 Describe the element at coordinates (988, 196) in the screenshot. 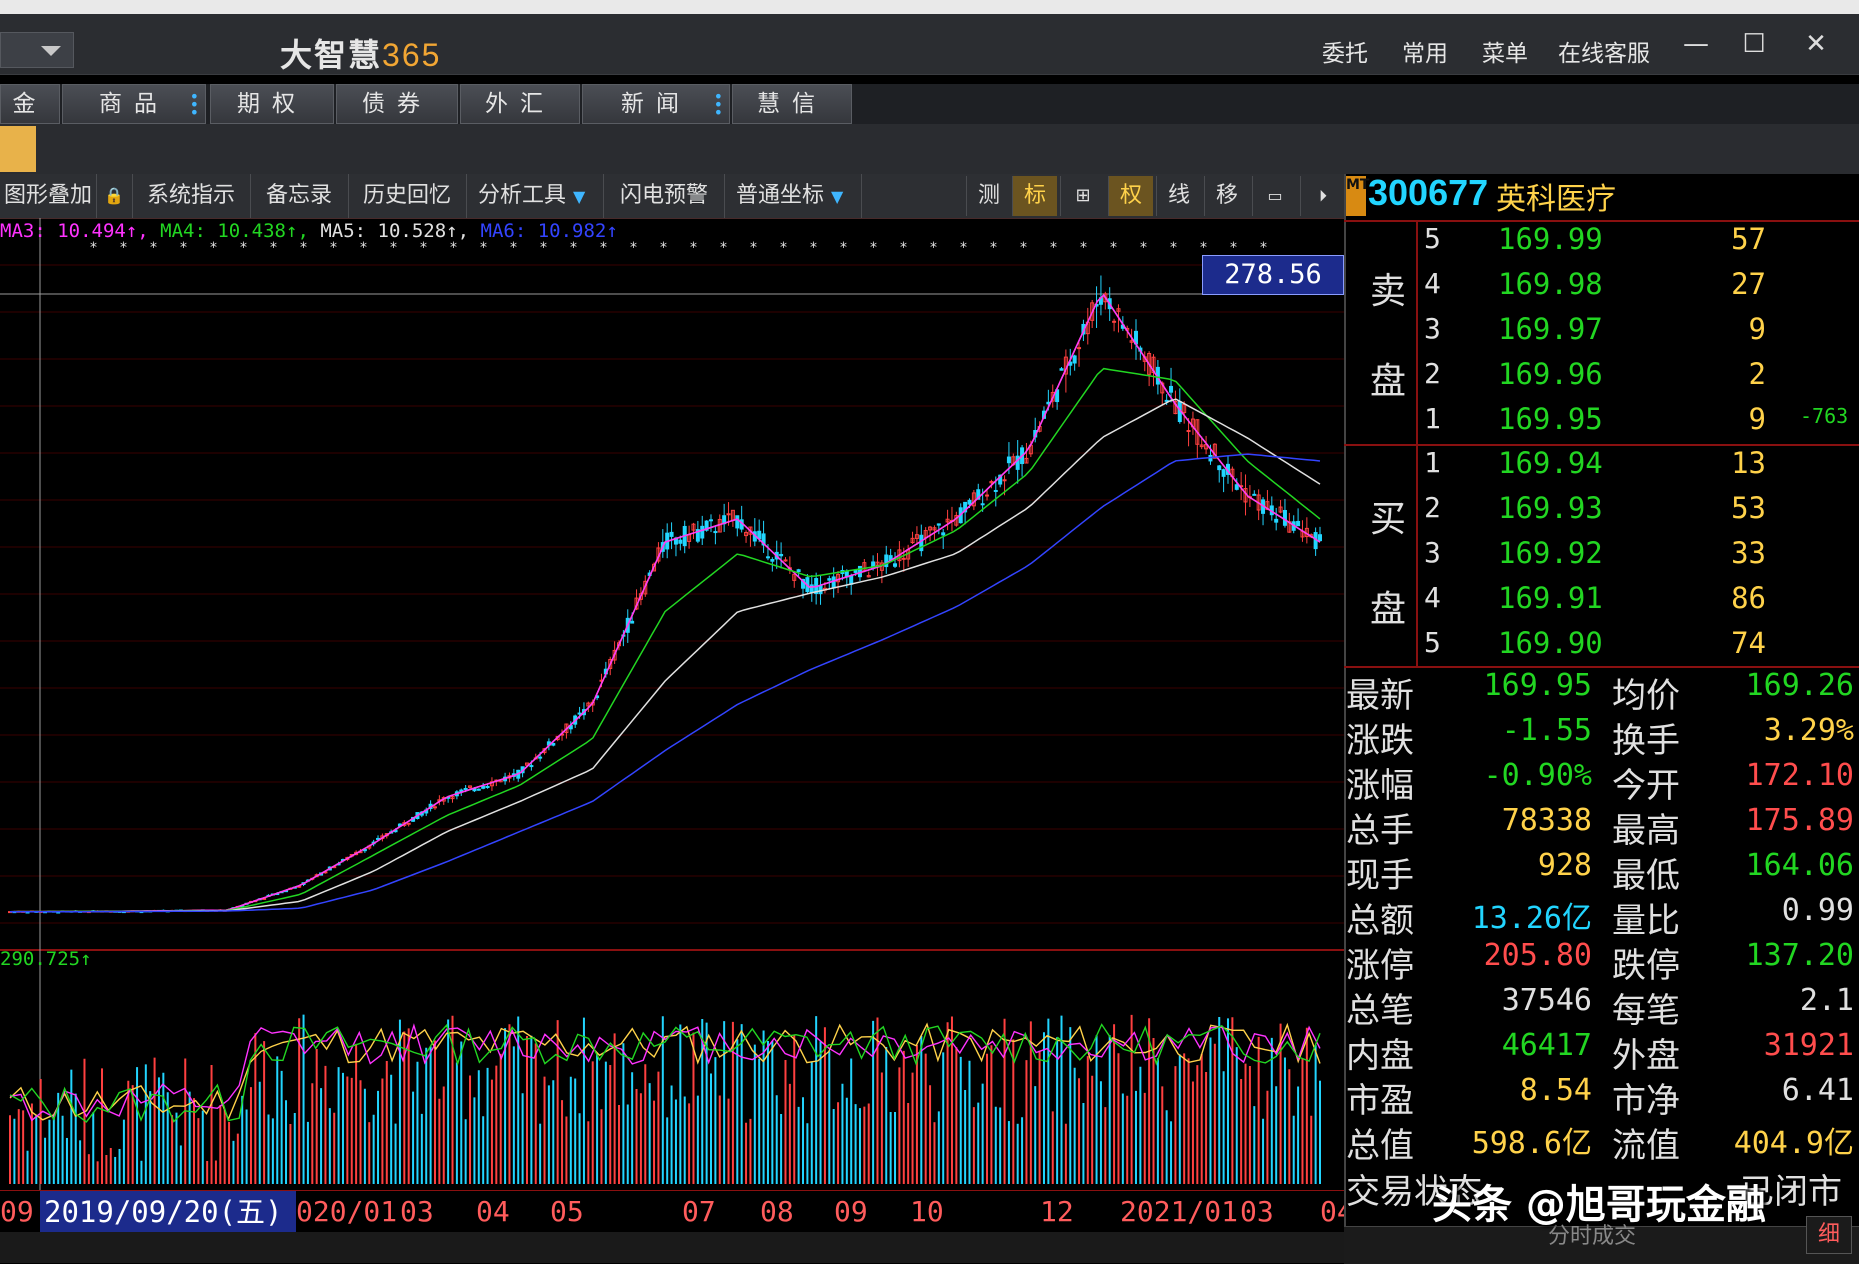

I see `measure-icon: 测` at that location.